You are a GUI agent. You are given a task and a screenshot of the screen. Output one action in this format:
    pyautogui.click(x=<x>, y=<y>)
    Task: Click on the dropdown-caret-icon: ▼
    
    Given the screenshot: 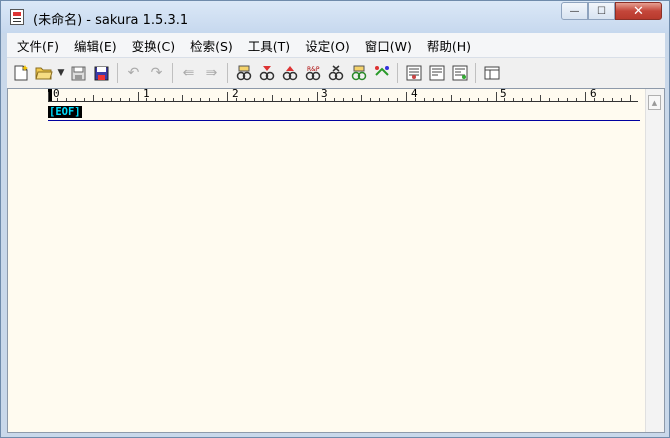 What is the action you would take?
    pyautogui.click(x=61, y=73)
    